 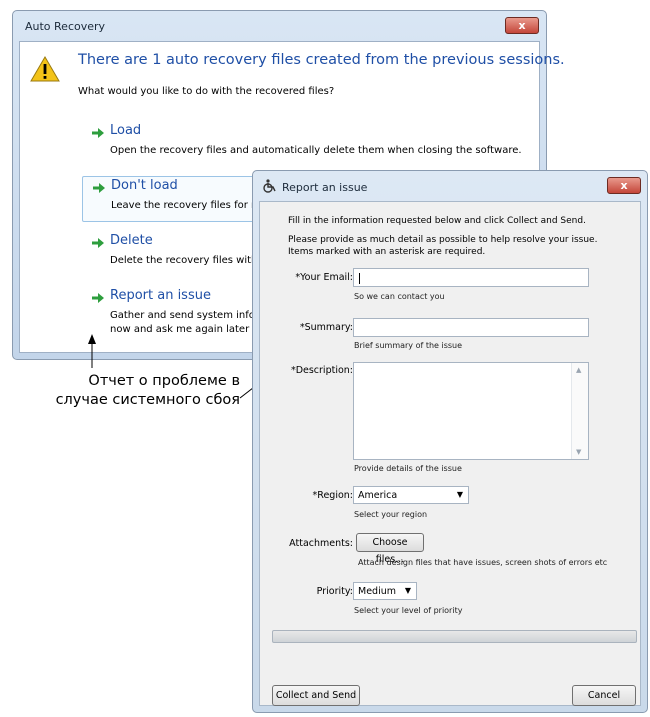 I want to click on description-scrollbar: ▲ ▼, so click(x=579, y=411).